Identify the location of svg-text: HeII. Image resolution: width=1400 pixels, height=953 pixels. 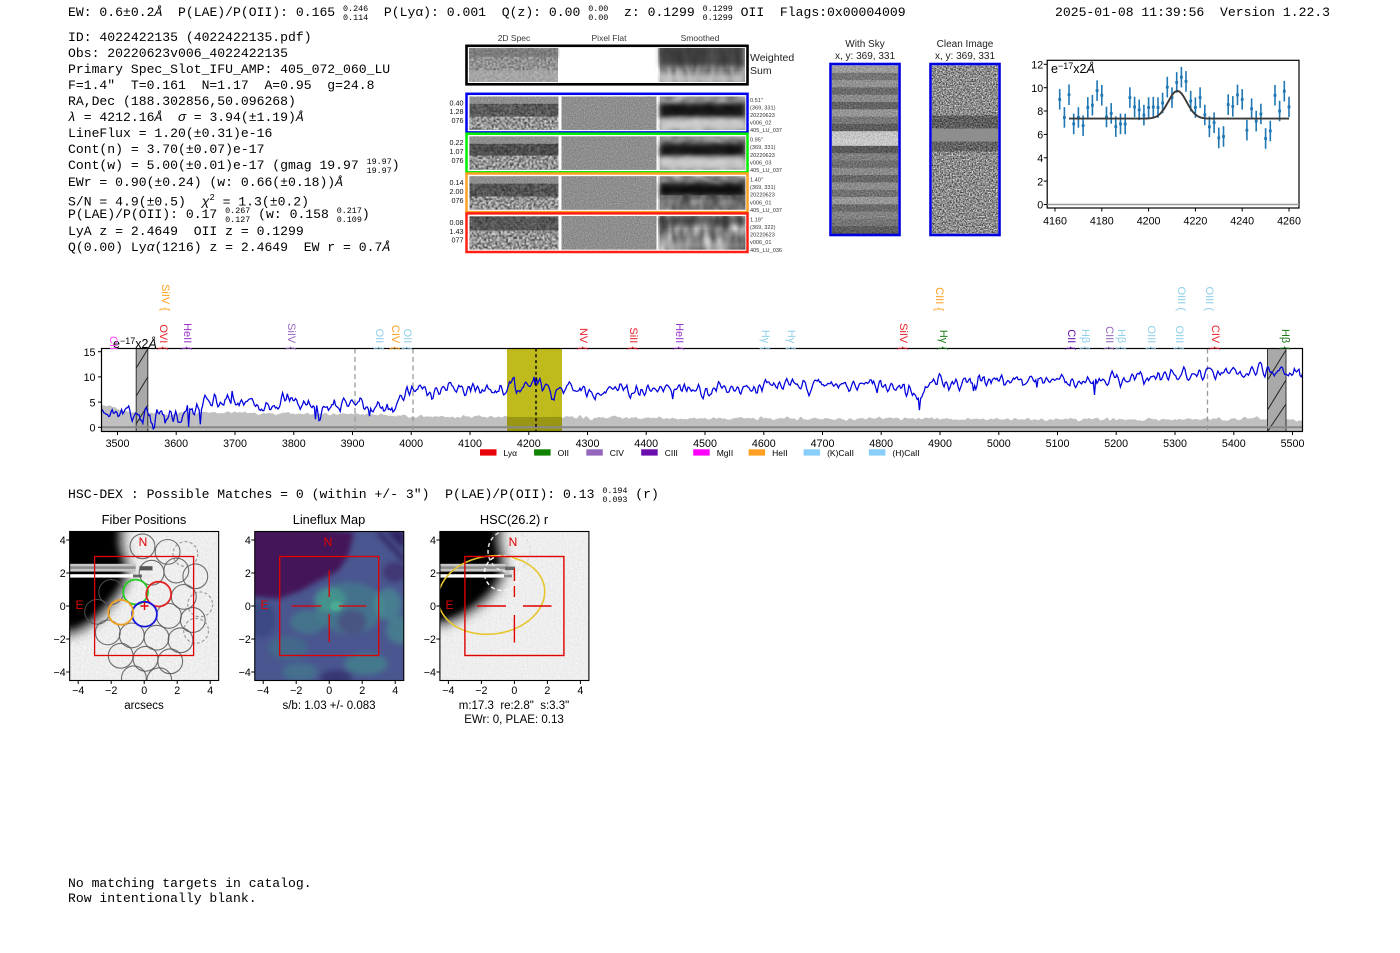
(780, 453).